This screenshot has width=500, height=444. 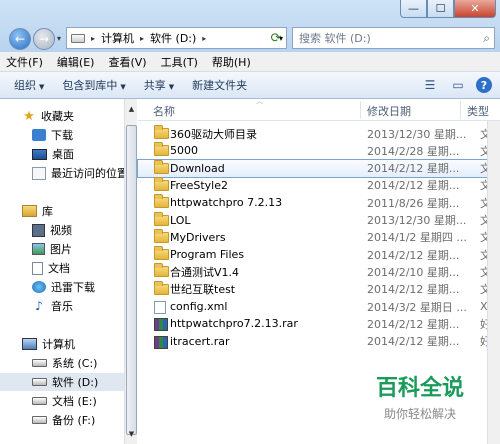 What do you see at coordinates (89, 173) in the screenshot?
I see `sidebar-item-label: 最近访问的位置` at bounding box center [89, 173].